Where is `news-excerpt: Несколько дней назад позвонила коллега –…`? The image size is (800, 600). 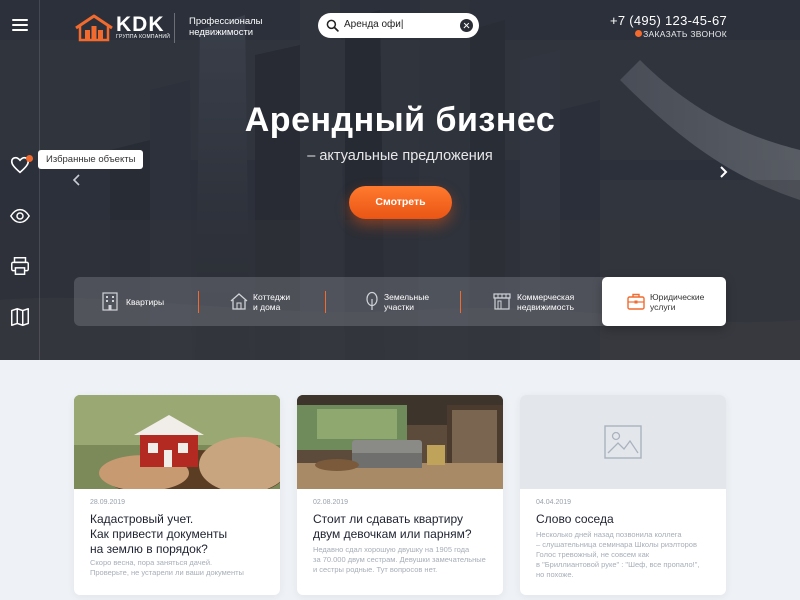 news-excerpt: Несколько дней назад позвонила коллега –… is located at coordinates (618, 554).